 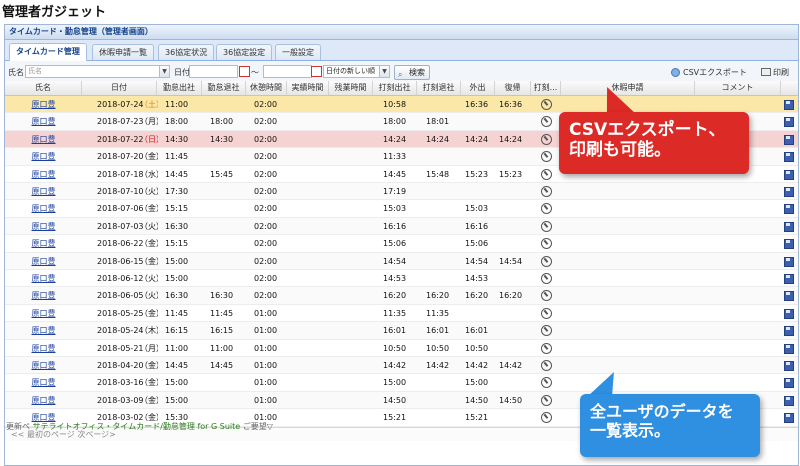 I want to click on tab-general-settings: 一般設定, so click(x=298, y=52).